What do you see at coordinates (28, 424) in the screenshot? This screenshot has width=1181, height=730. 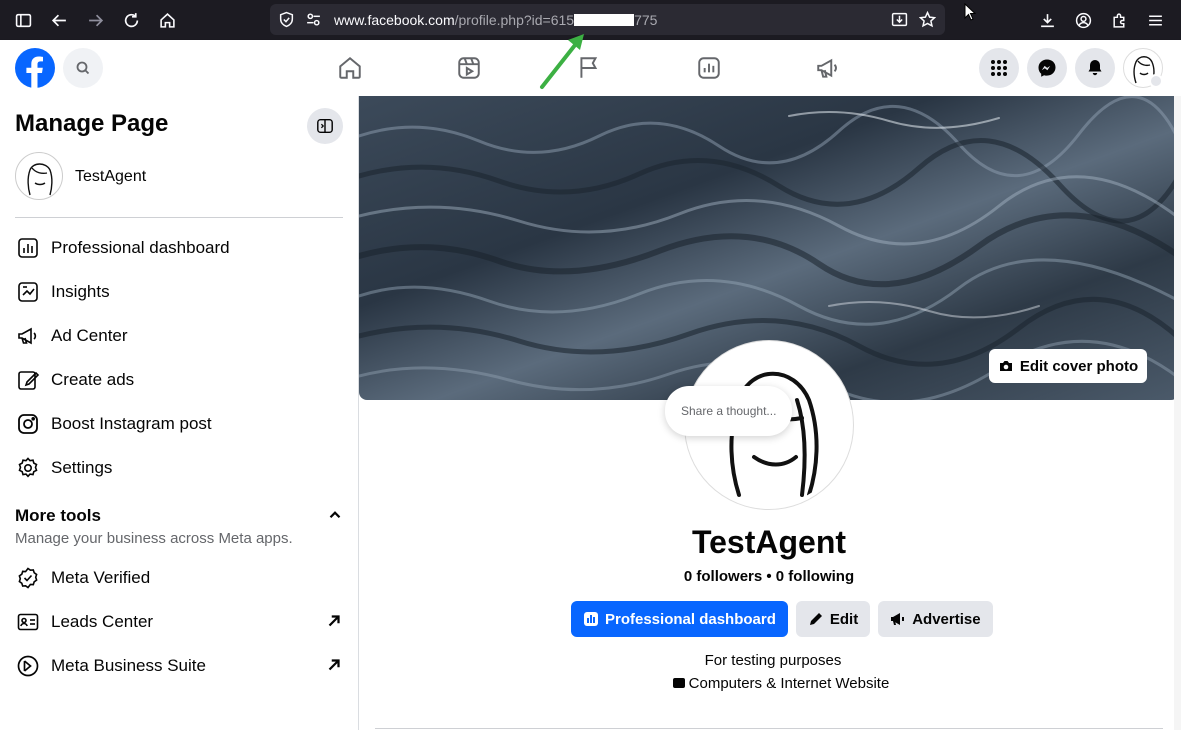 I see `instagram-icon` at bounding box center [28, 424].